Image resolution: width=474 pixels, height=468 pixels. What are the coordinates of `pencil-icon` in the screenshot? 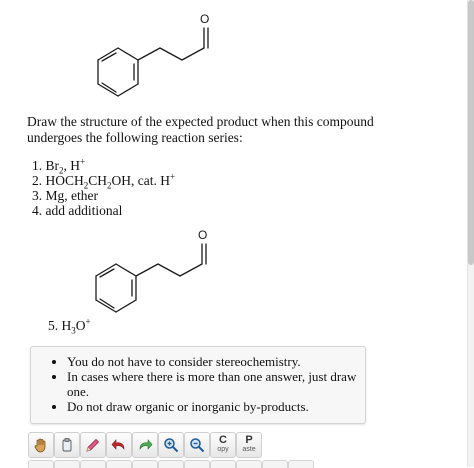 It's located at (93, 445).